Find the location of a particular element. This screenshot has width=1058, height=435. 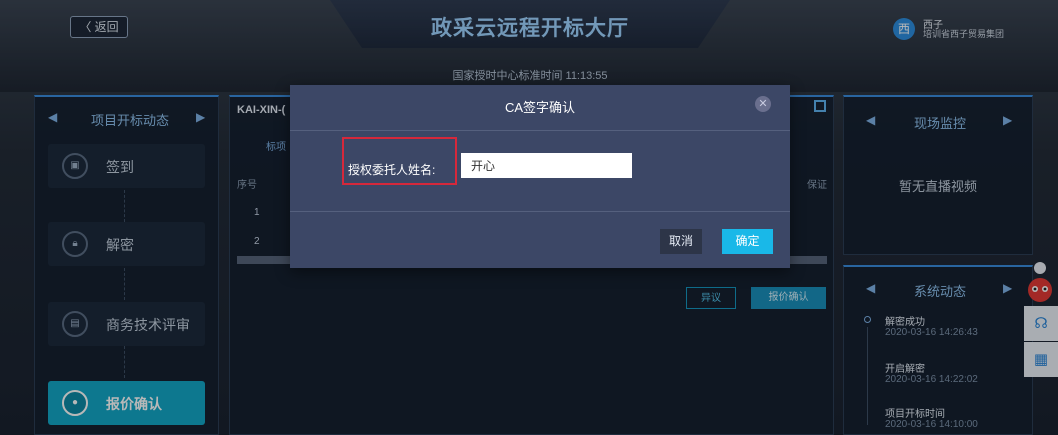

confirm-button: 确定 is located at coordinates (747, 241).